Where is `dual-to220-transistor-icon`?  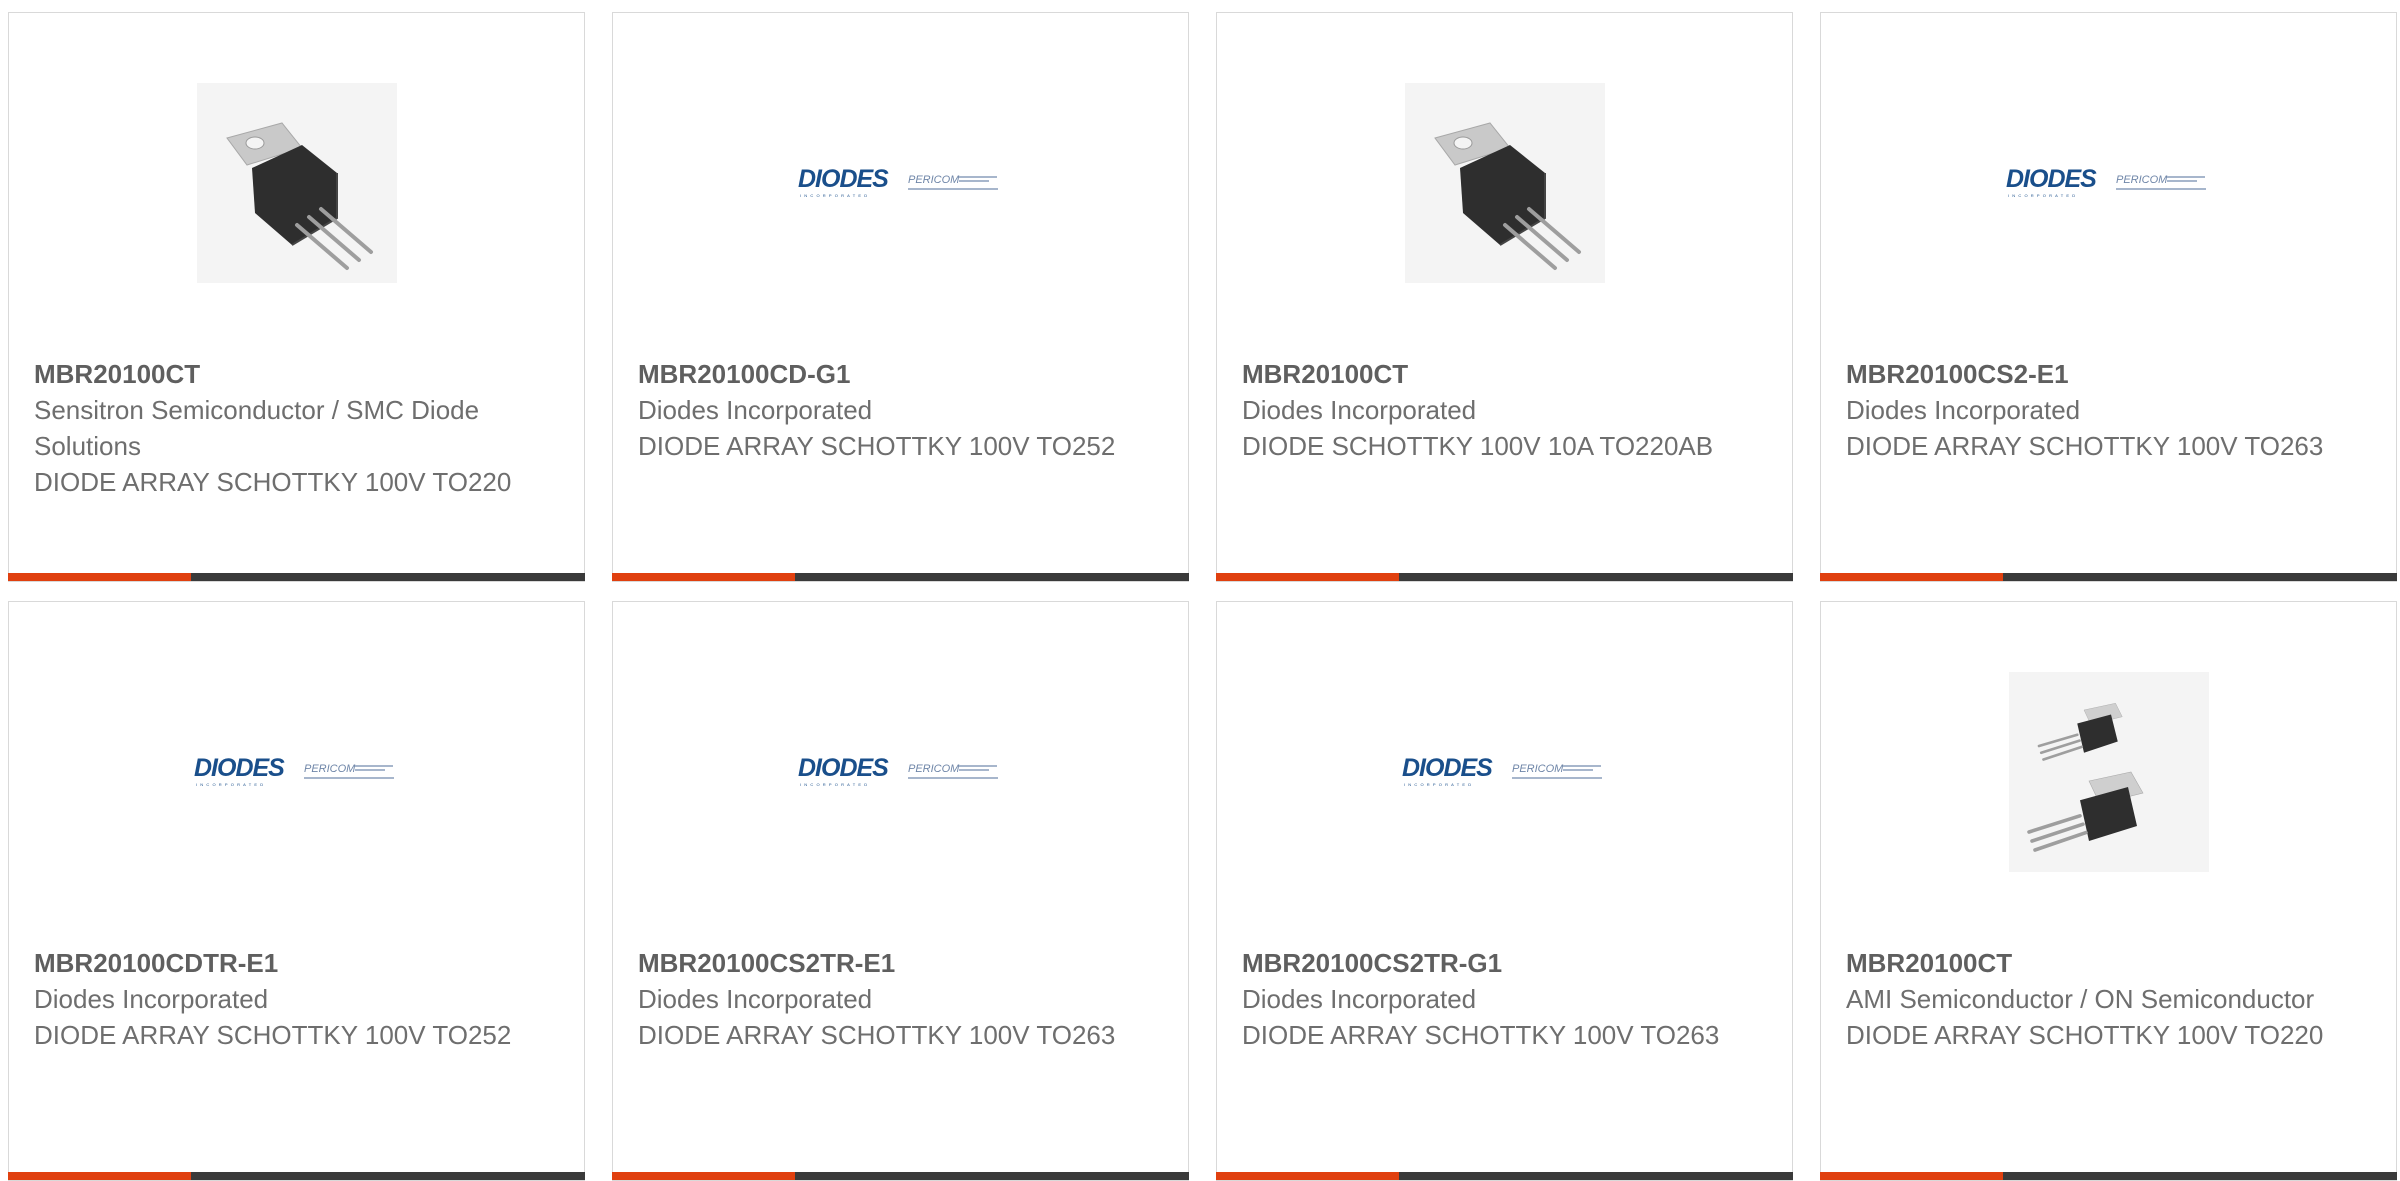 dual-to220-transistor-icon is located at coordinates (2109, 772).